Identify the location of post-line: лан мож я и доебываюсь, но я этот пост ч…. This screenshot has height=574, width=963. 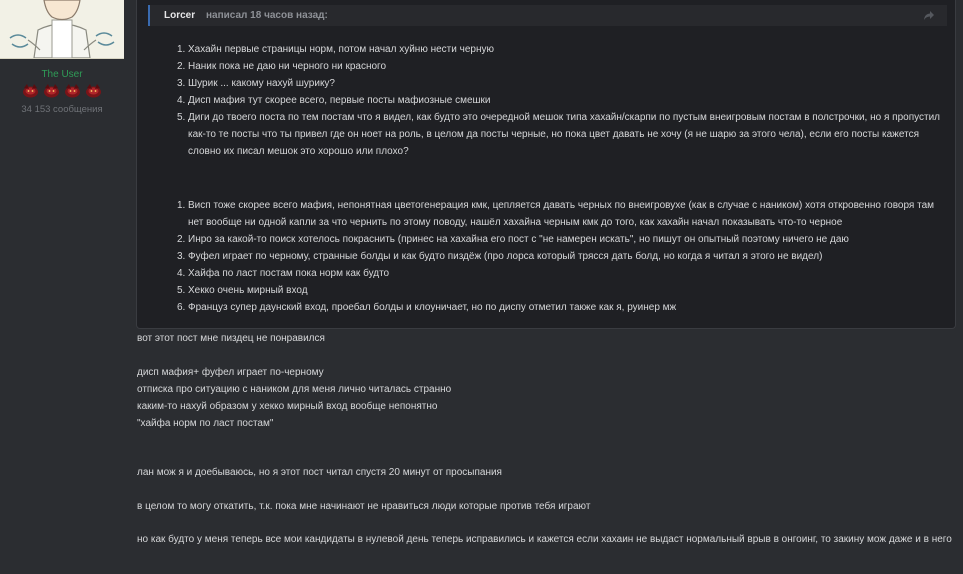
(319, 472).